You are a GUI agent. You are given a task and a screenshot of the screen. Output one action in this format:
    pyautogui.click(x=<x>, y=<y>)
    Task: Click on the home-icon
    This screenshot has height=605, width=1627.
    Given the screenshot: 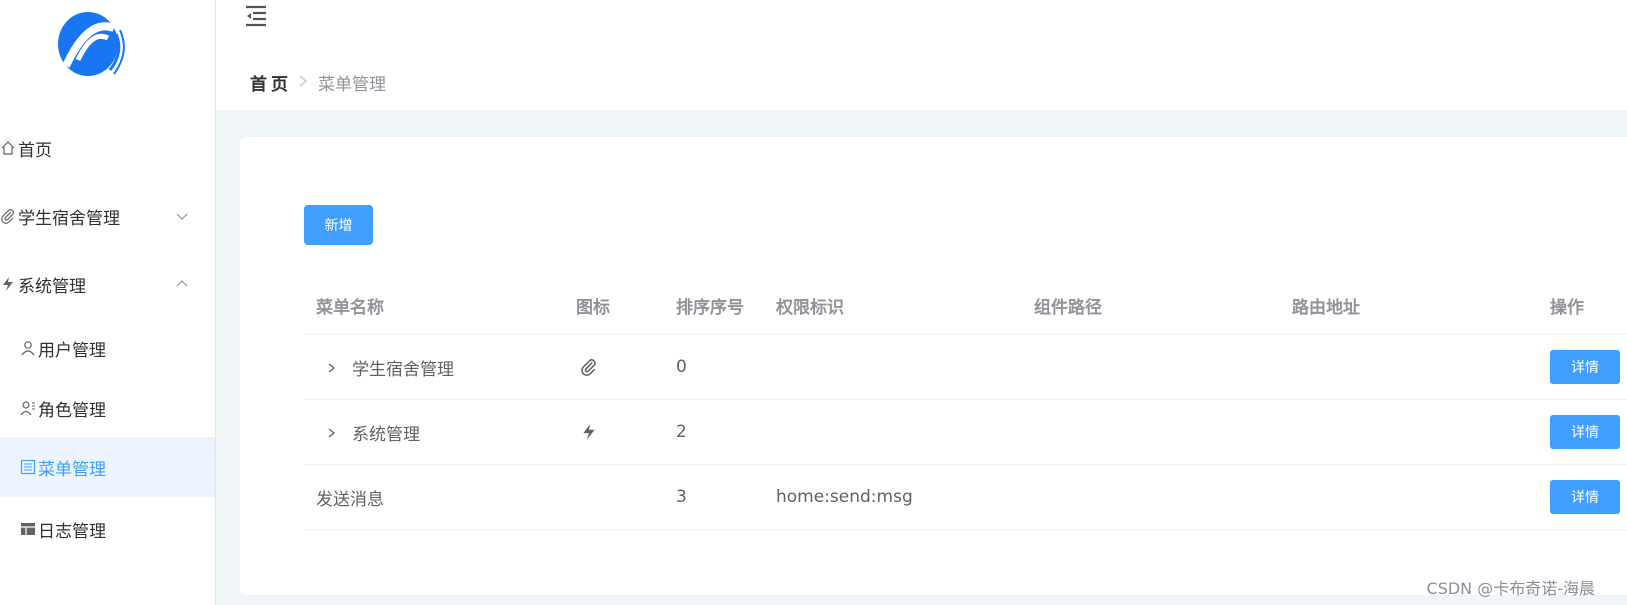 What is the action you would take?
    pyautogui.click(x=8, y=148)
    